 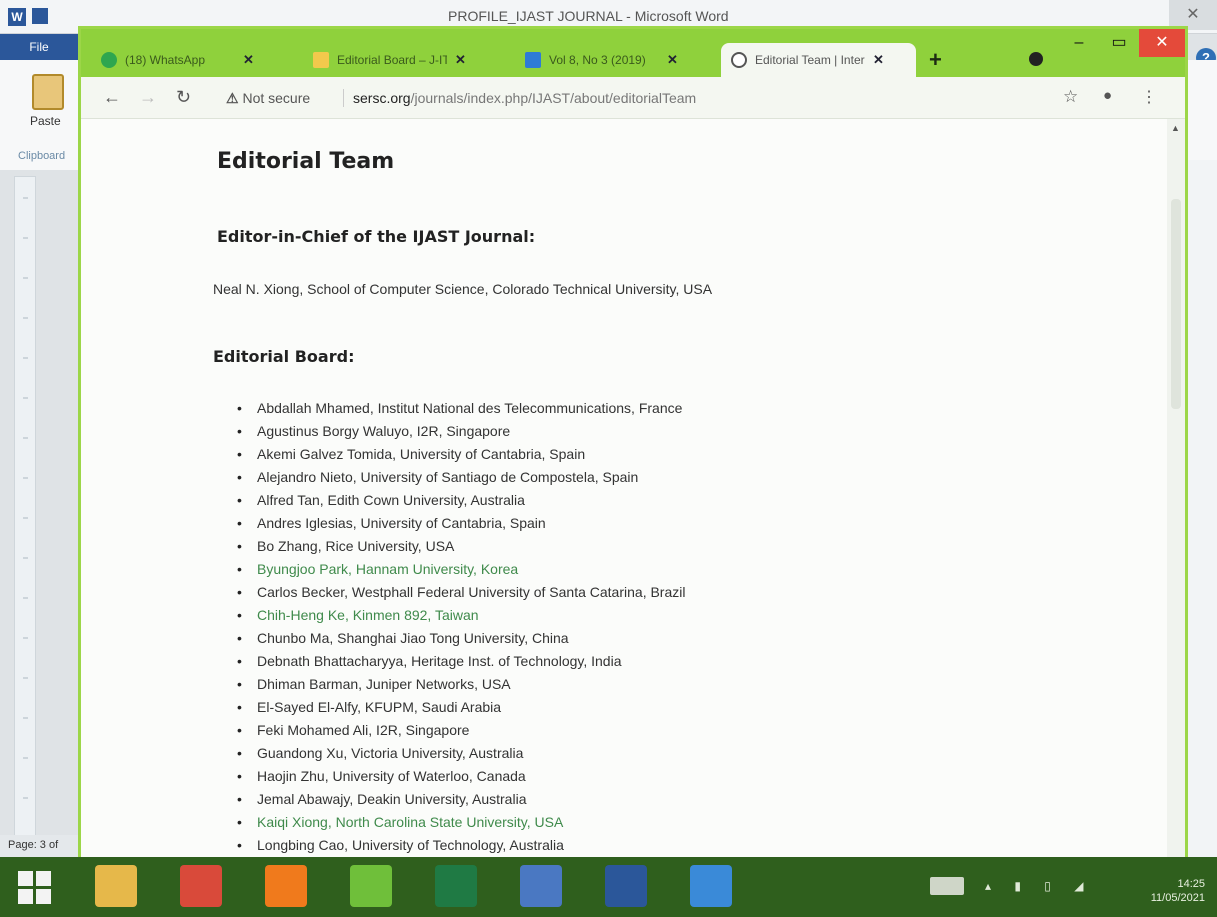 What do you see at coordinates (40, 16) in the screenshot?
I see `save-icon` at bounding box center [40, 16].